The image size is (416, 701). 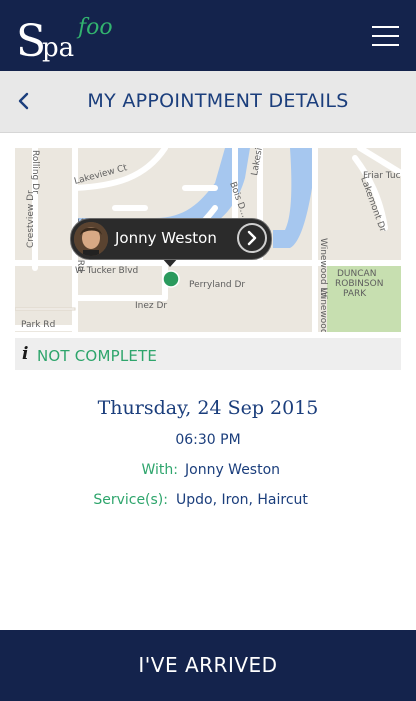 What do you see at coordinates (217, 285) in the screenshot?
I see `street-label: Perryland Dr` at bounding box center [217, 285].